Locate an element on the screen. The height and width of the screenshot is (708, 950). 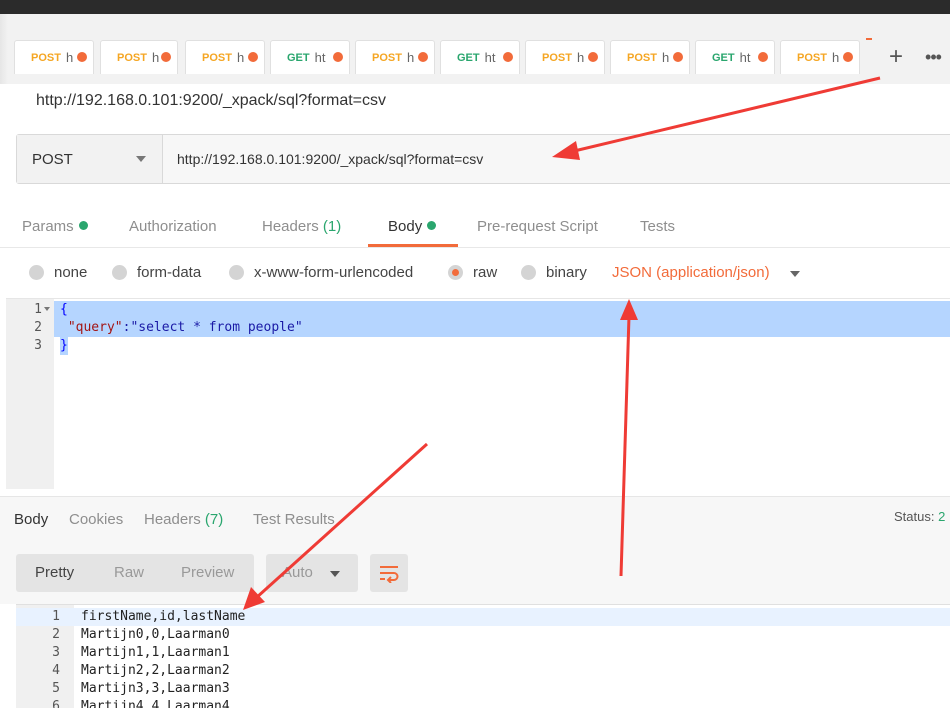
tab-headers: Headers (1) is located at coordinates (301, 226).